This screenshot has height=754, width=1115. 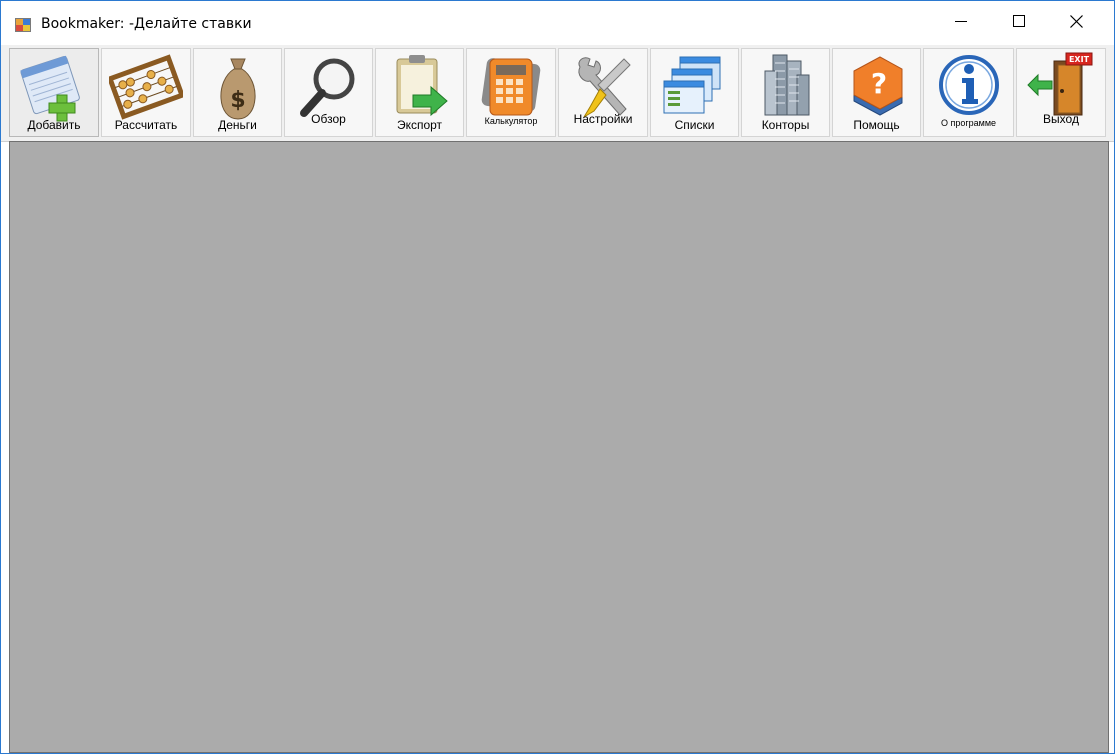 I want to click on abacus-icon, so click(x=146, y=87).